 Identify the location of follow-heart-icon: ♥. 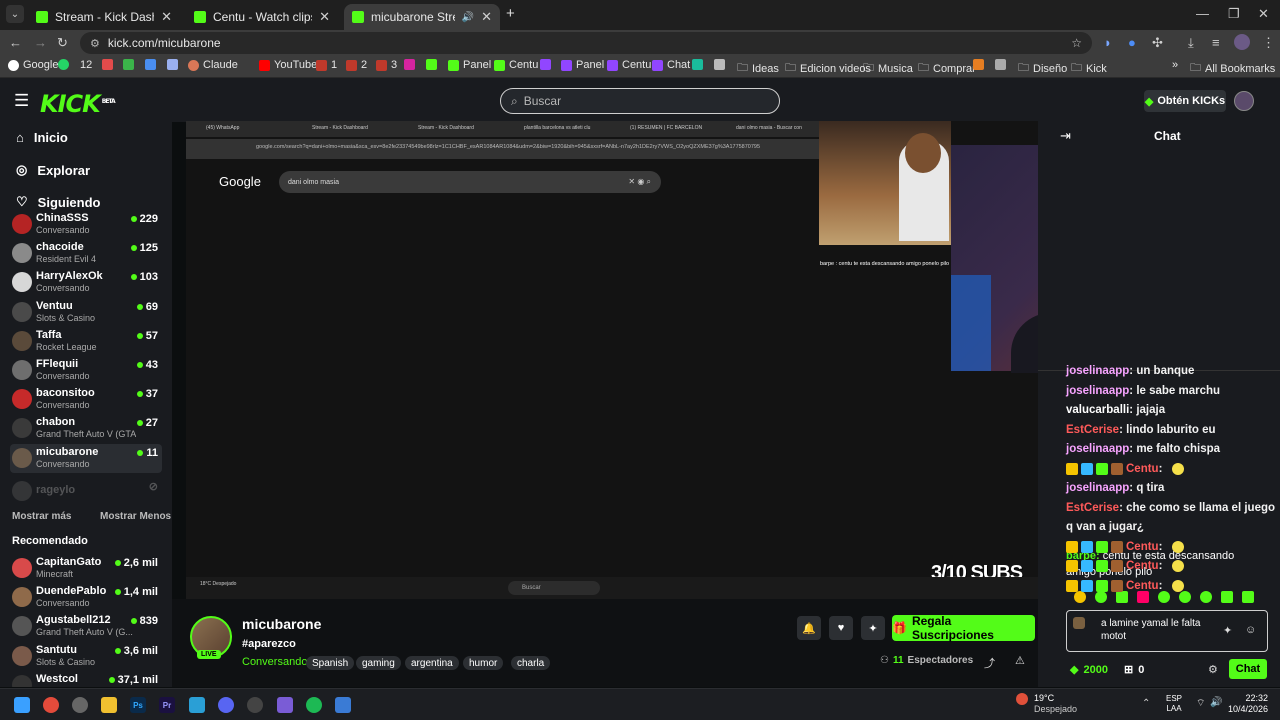
(841, 628).